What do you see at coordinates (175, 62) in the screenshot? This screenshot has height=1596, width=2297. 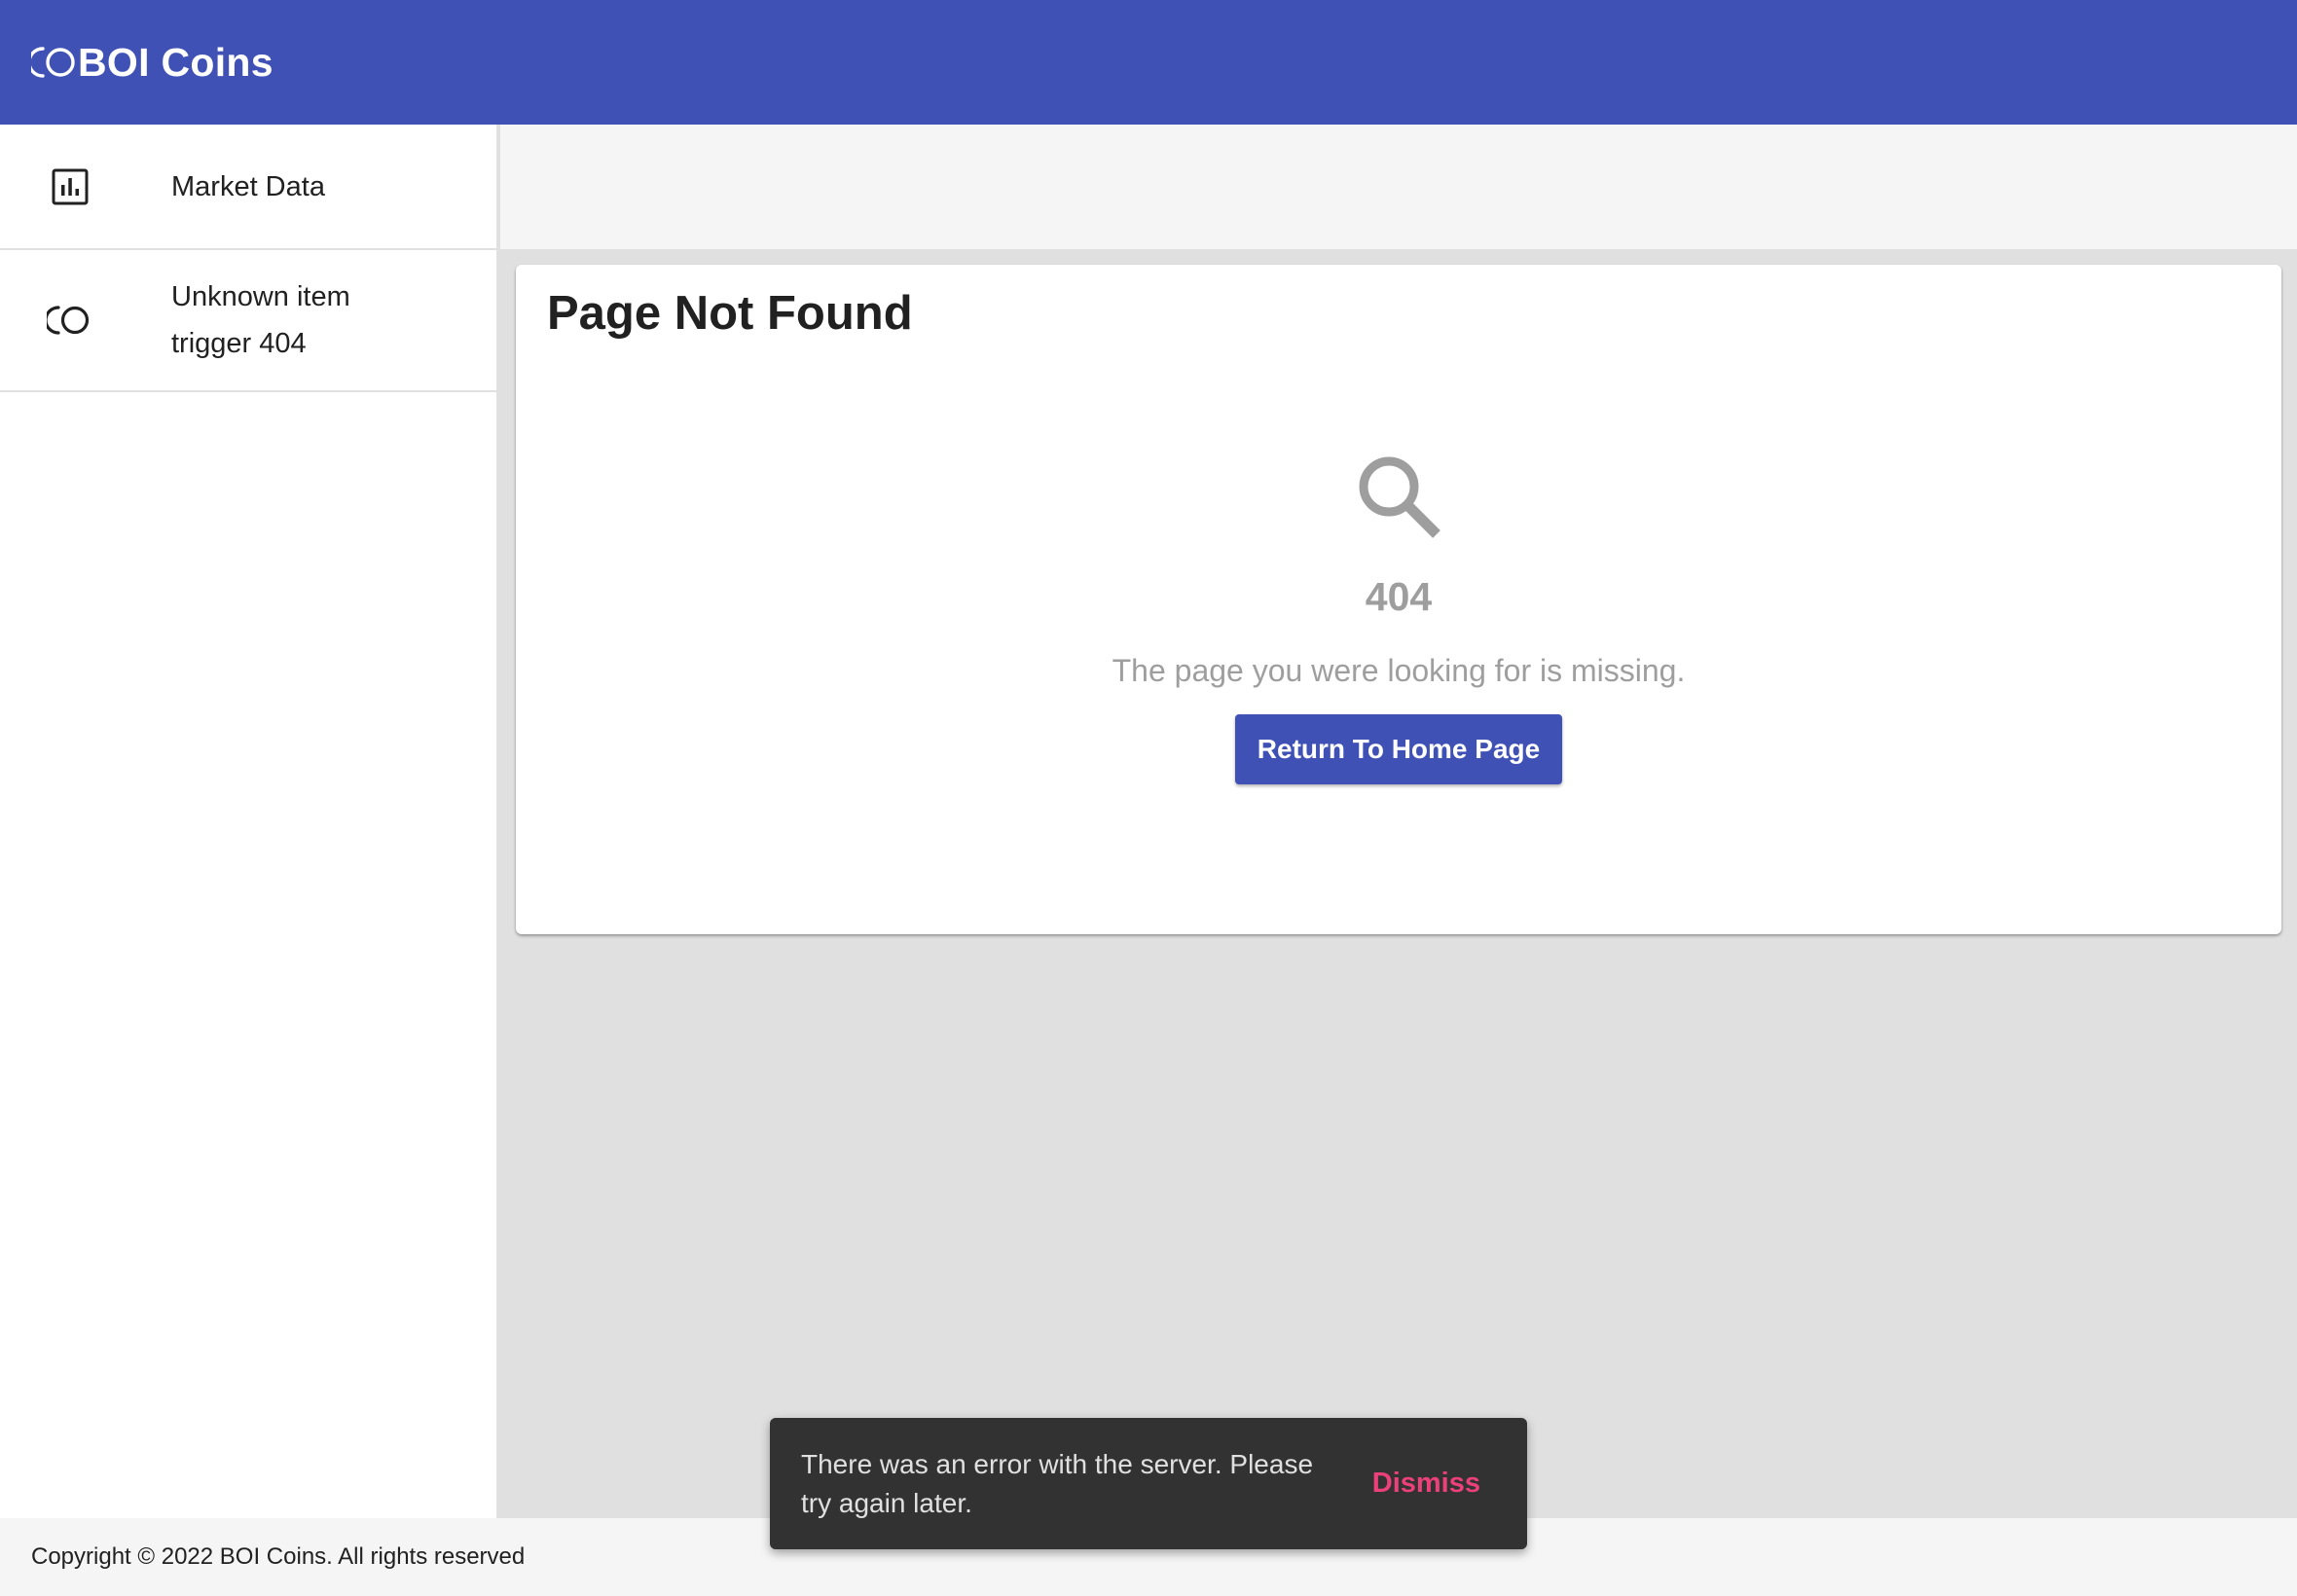 I see `brand-title: BOI Coins` at bounding box center [175, 62].